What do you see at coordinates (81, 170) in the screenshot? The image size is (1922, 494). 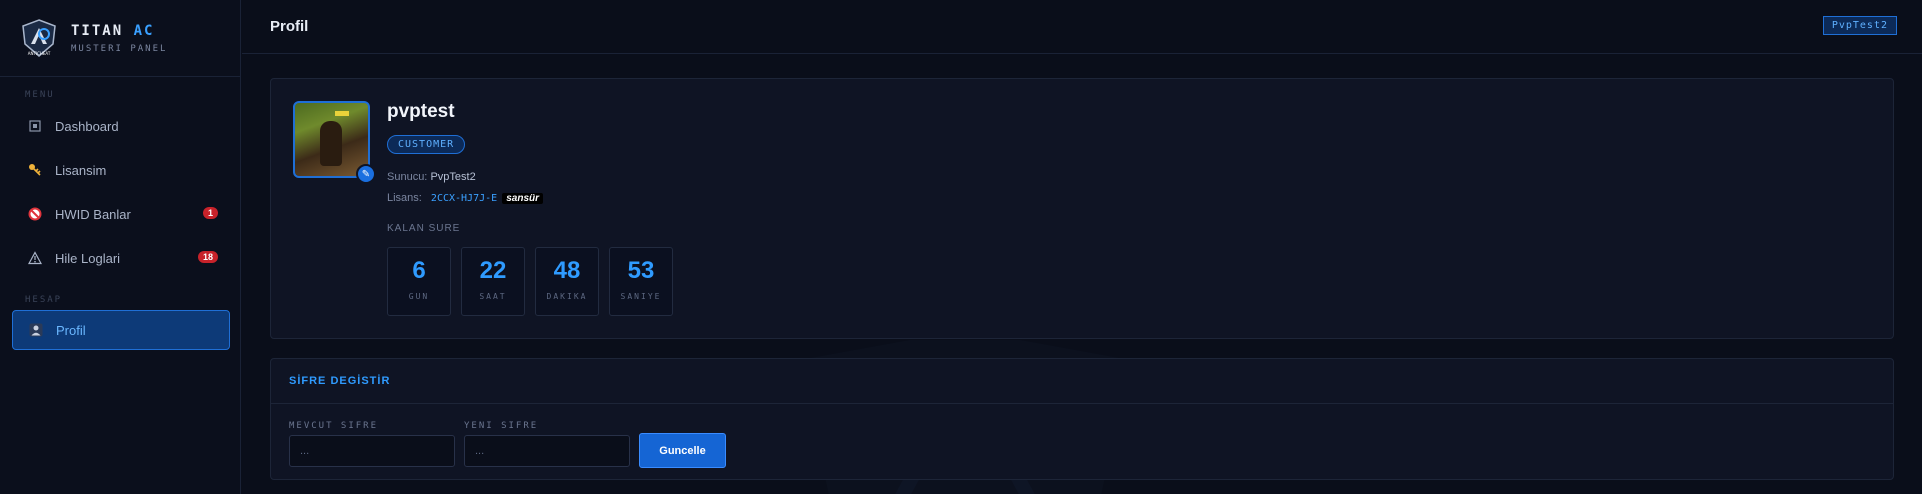 I see `sidebar-item-label: Lisansim` at bounding box center [81, 170].